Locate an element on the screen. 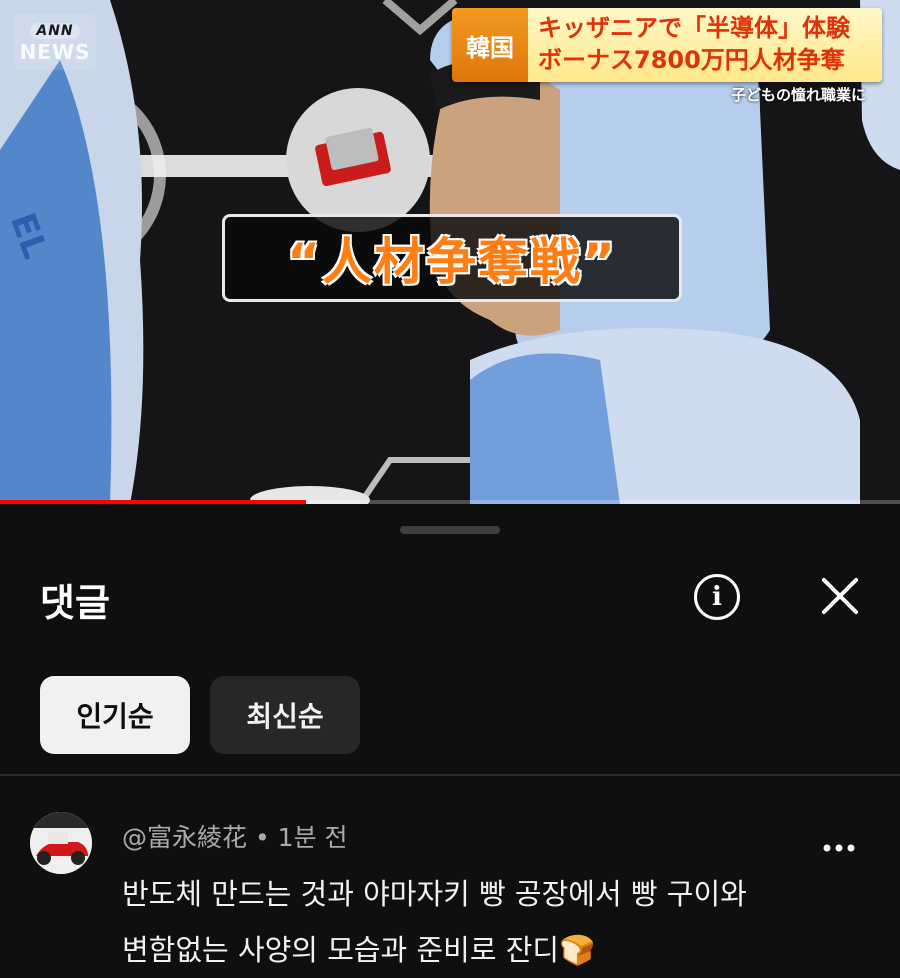 The height and width of the screenshot is (978, 900). comment-line-2: 변함없는 사양의 모습과 준비로 잔디🍞 is located at coordinates (359, 950).